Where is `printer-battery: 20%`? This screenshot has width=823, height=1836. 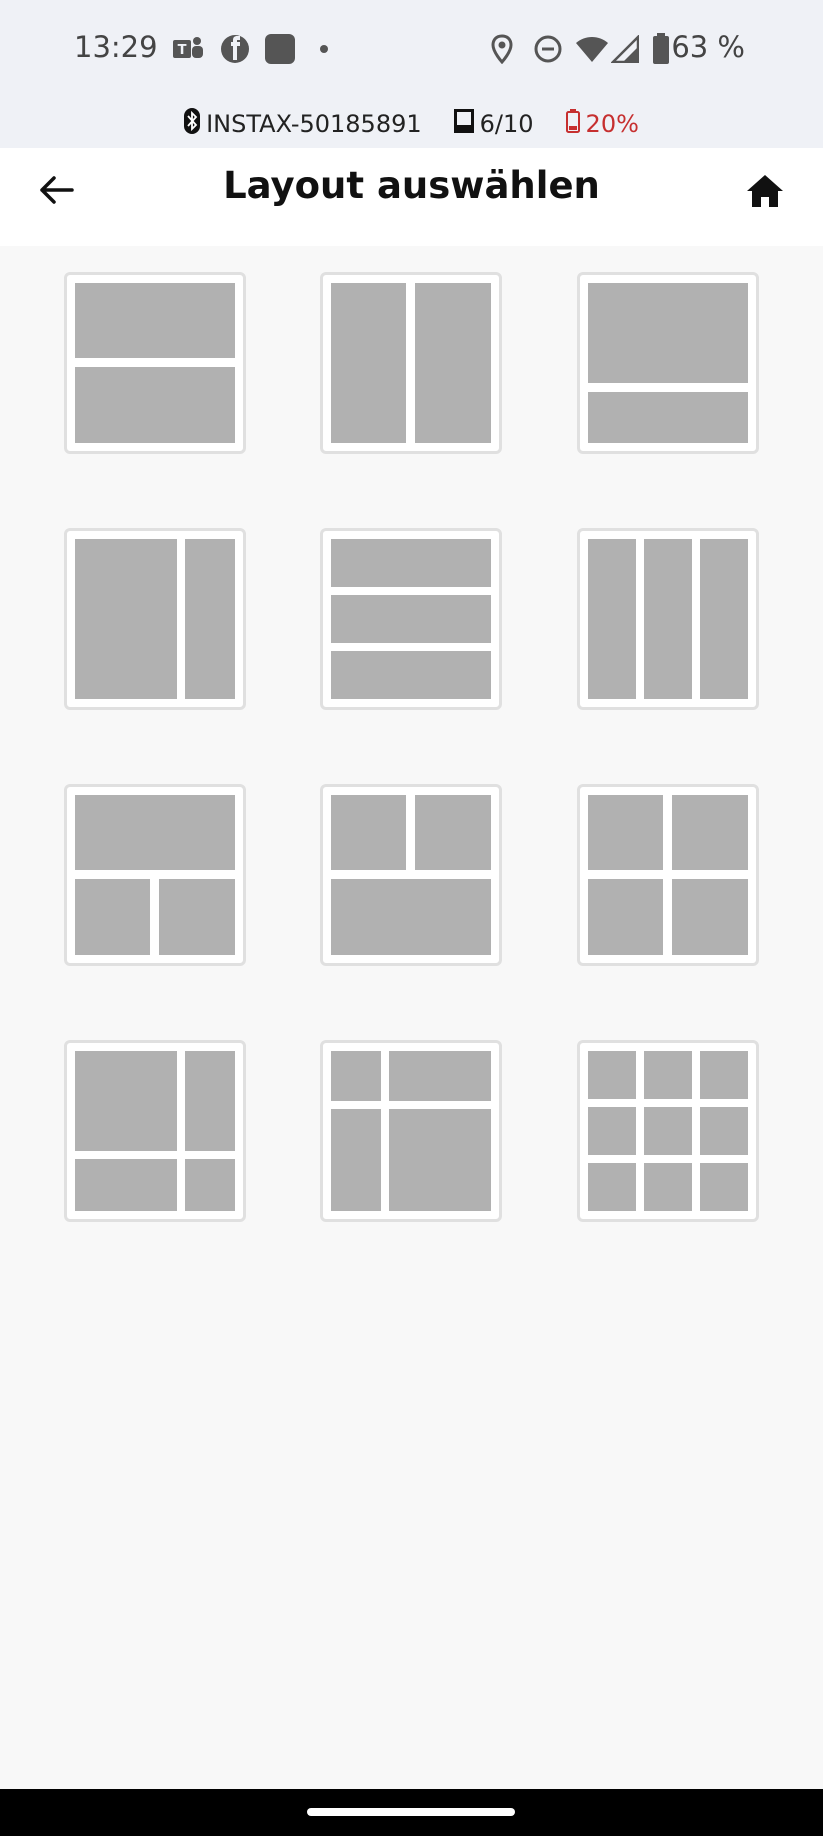
printer-battery: 20% is located at coordinates (602, 124).